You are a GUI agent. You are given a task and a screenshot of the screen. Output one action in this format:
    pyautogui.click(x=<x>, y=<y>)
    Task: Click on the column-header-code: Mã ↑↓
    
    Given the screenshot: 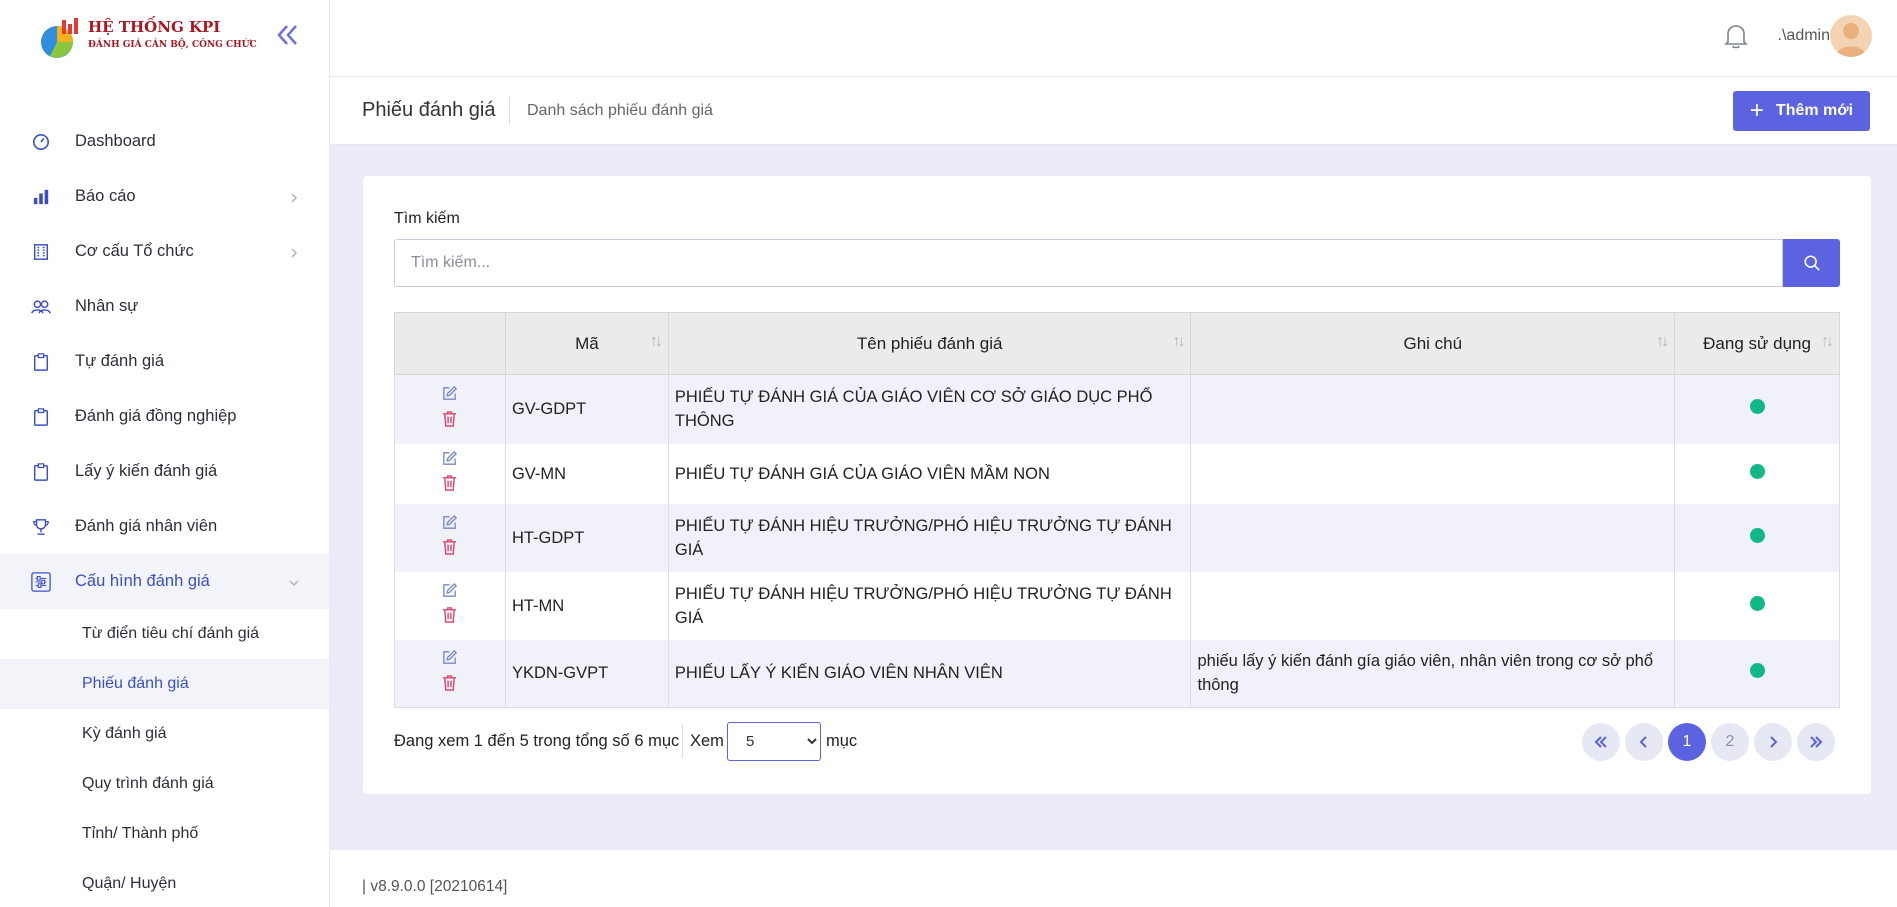 What is the action you would take?
    pyautogui.click(x=586, y=343)
    